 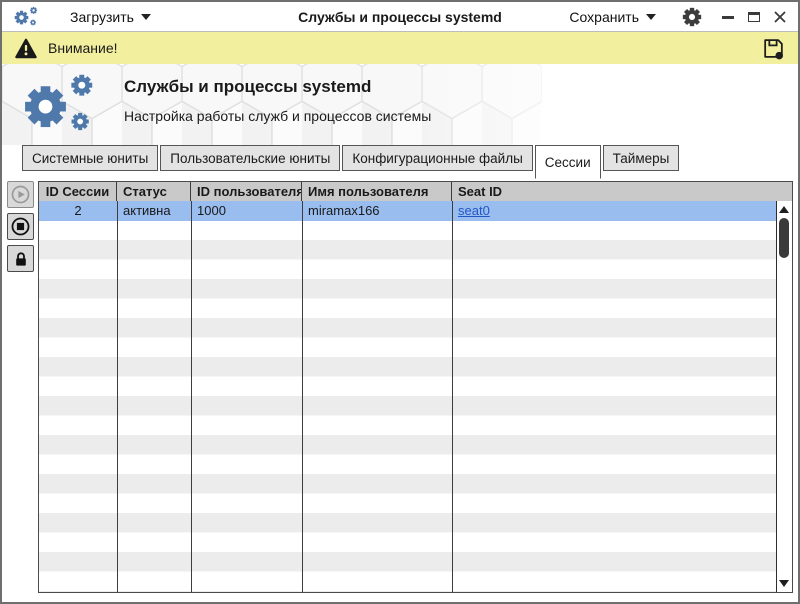 I want to click on save-menu-button: Сохранить, so click(x=612, y=17).